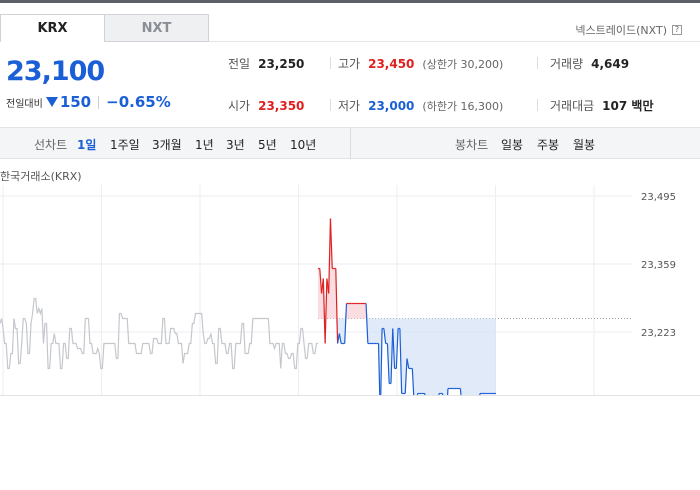 Image resolution: width=700 pixels, height=490 pixels. Describe the element at coordinates (420, 105) in the screenshot. I see `stat-low: 저가 23,000 (하한가 16,300)` at that location.